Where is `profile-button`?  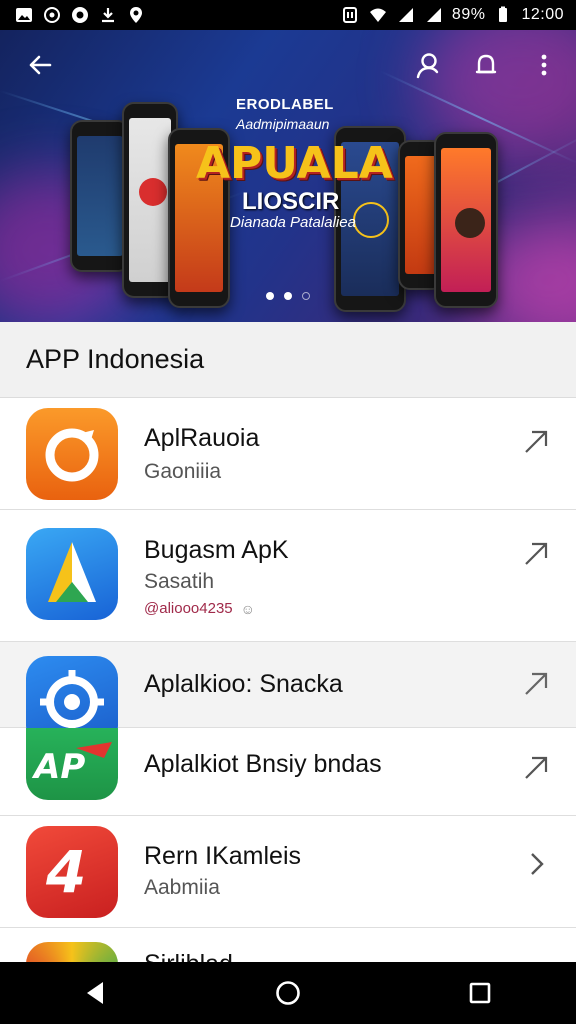
profile-button is located at coordinates (428, 65).